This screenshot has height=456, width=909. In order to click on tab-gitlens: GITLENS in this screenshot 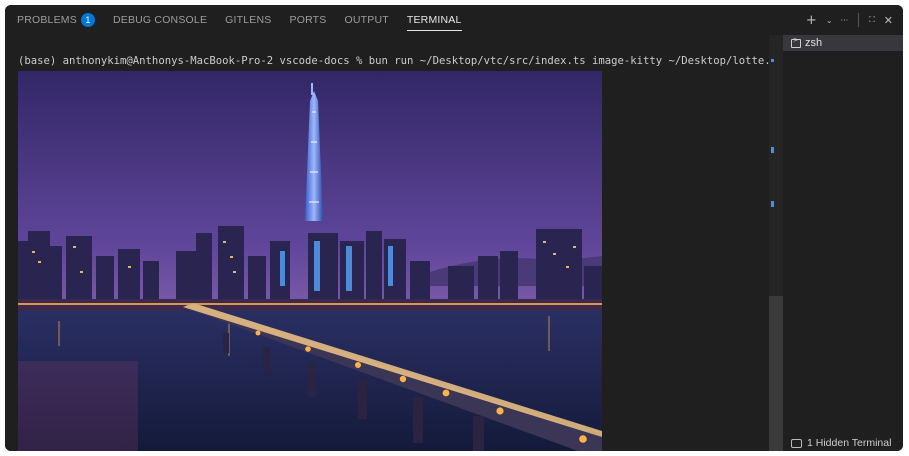, I will do `click(248, 20)`.